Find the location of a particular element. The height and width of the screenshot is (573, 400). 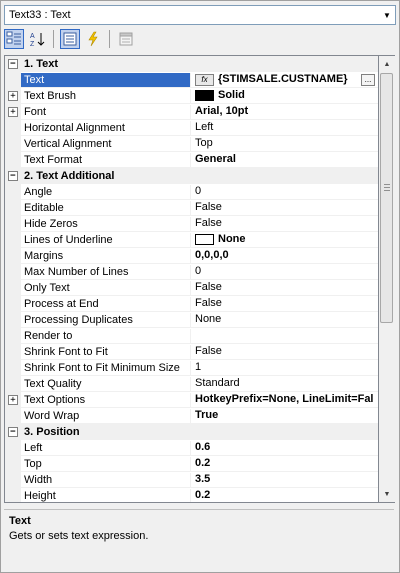

property-name: Max Number of Lines is located at coordinates (106, 272).